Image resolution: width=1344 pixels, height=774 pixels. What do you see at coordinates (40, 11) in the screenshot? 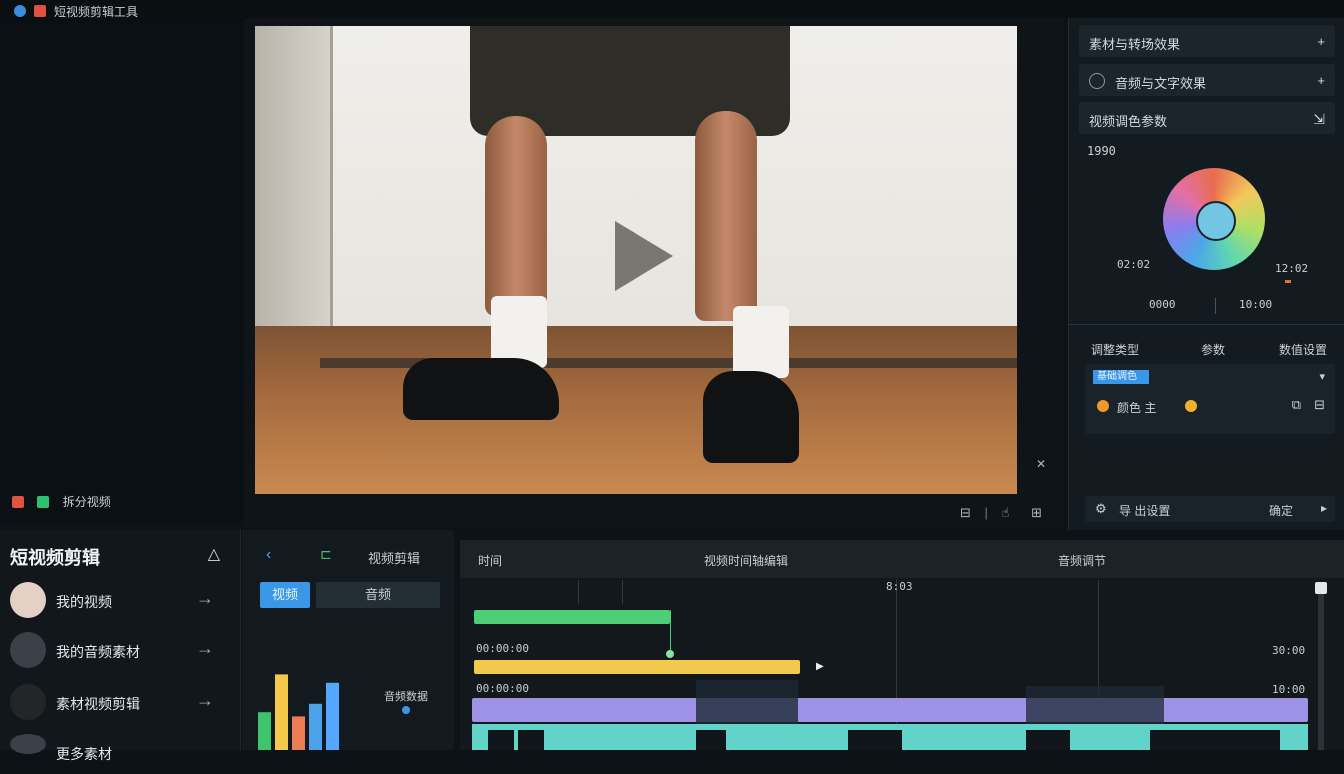
I see `app-red-icon` at bounding box center [40, 11].